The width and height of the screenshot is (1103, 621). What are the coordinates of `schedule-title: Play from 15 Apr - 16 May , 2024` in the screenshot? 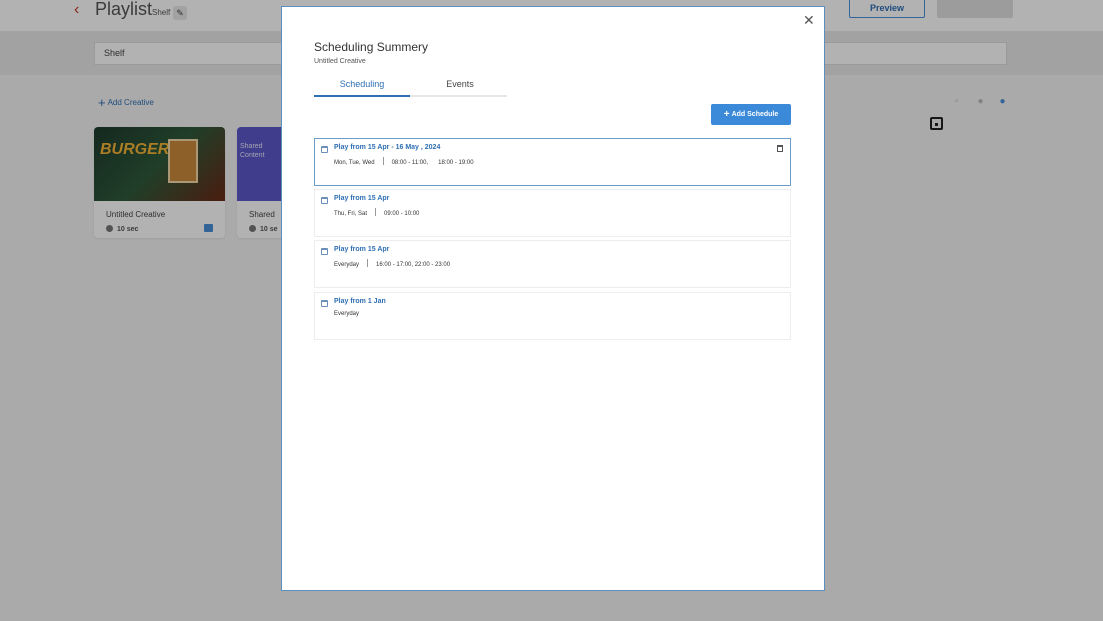 It's located at (387, 147).